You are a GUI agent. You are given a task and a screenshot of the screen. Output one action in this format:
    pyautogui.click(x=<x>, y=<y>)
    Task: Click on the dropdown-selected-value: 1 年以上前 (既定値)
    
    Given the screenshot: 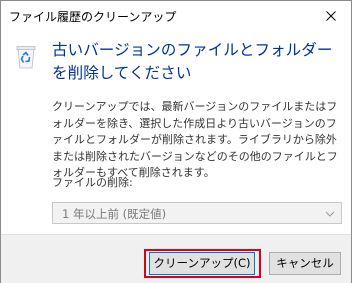 What is the action you would take?
    pyautogui.click(x=114, y=214)
    